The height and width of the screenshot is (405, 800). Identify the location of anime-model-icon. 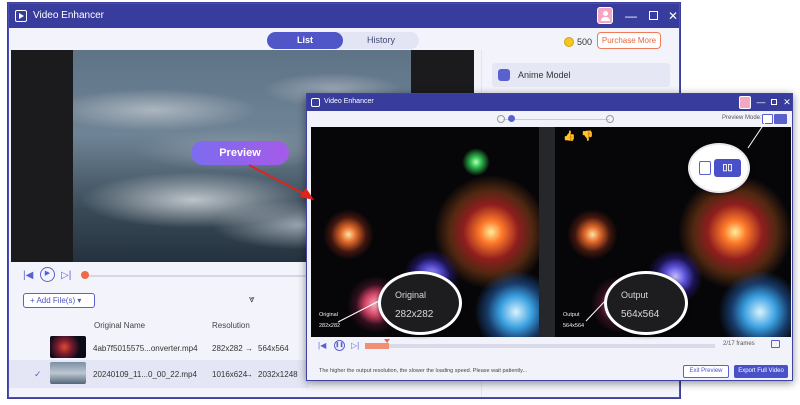
(504, 75).